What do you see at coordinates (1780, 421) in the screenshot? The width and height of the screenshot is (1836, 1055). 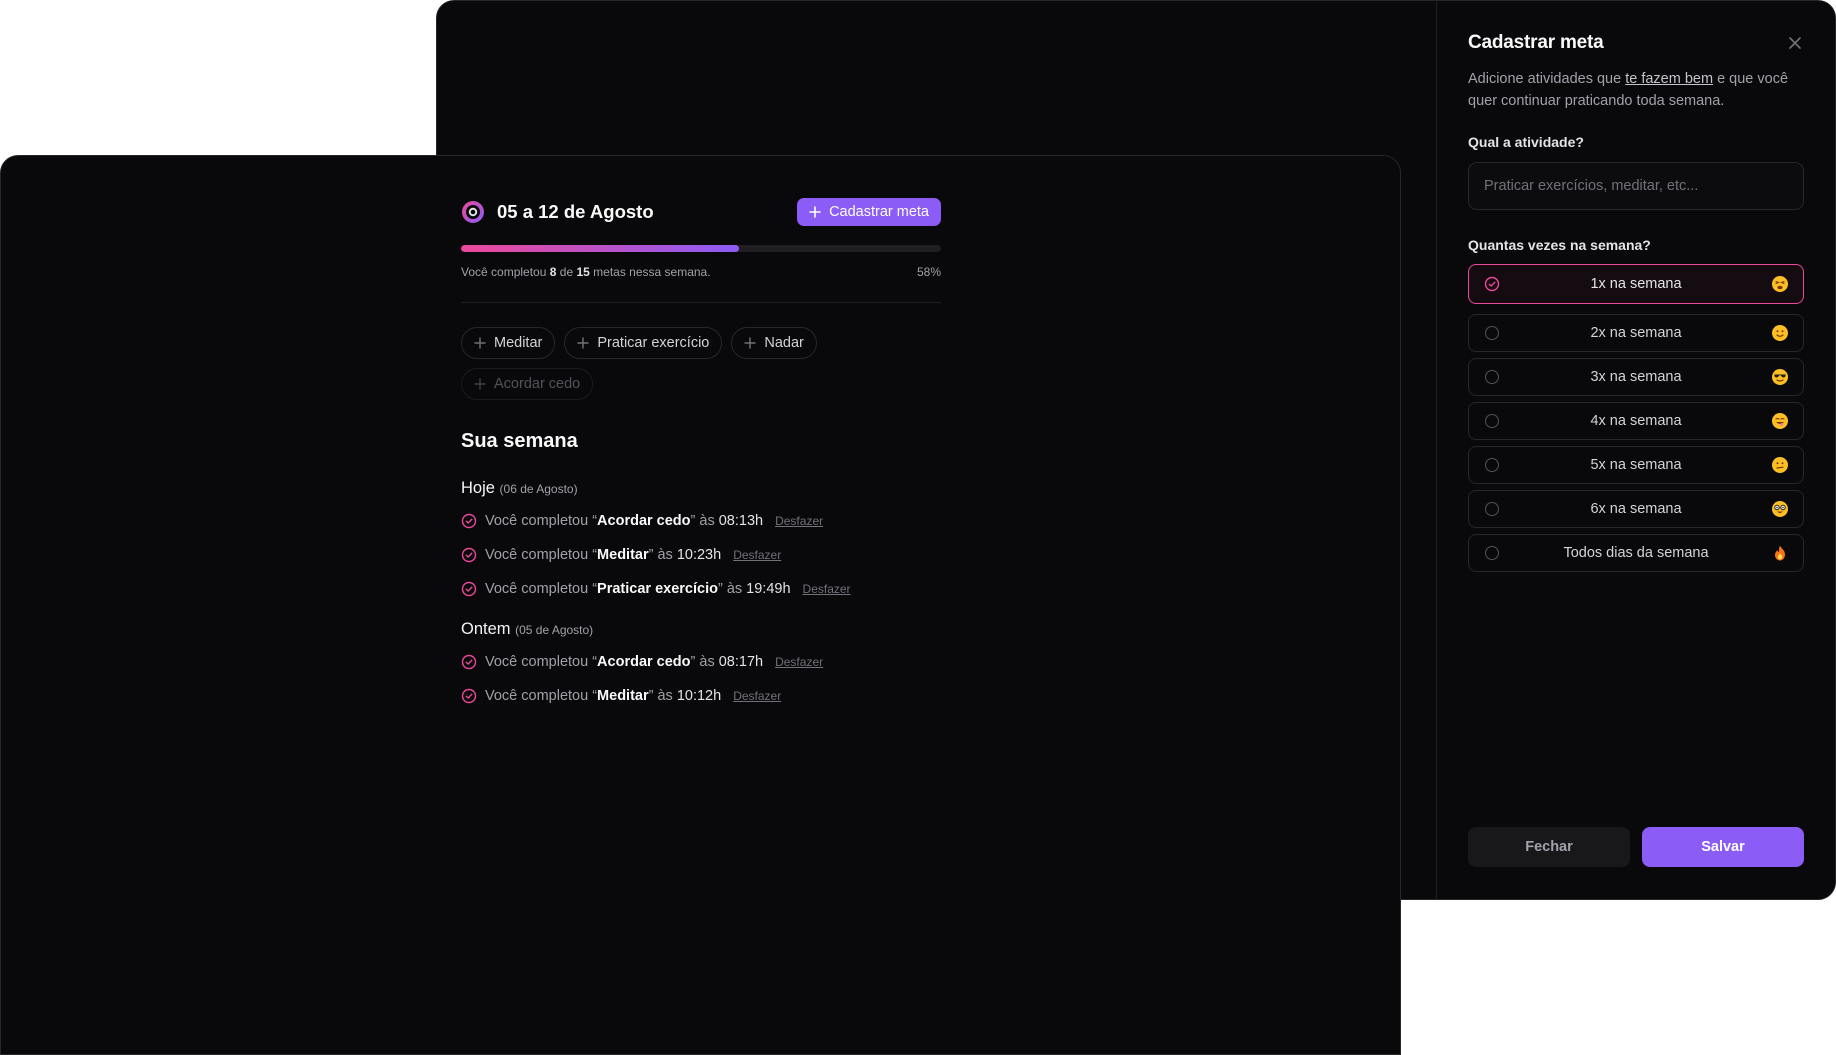 I see `tongue-out-face-emoji-icon` at bounding box center [1780, 421].